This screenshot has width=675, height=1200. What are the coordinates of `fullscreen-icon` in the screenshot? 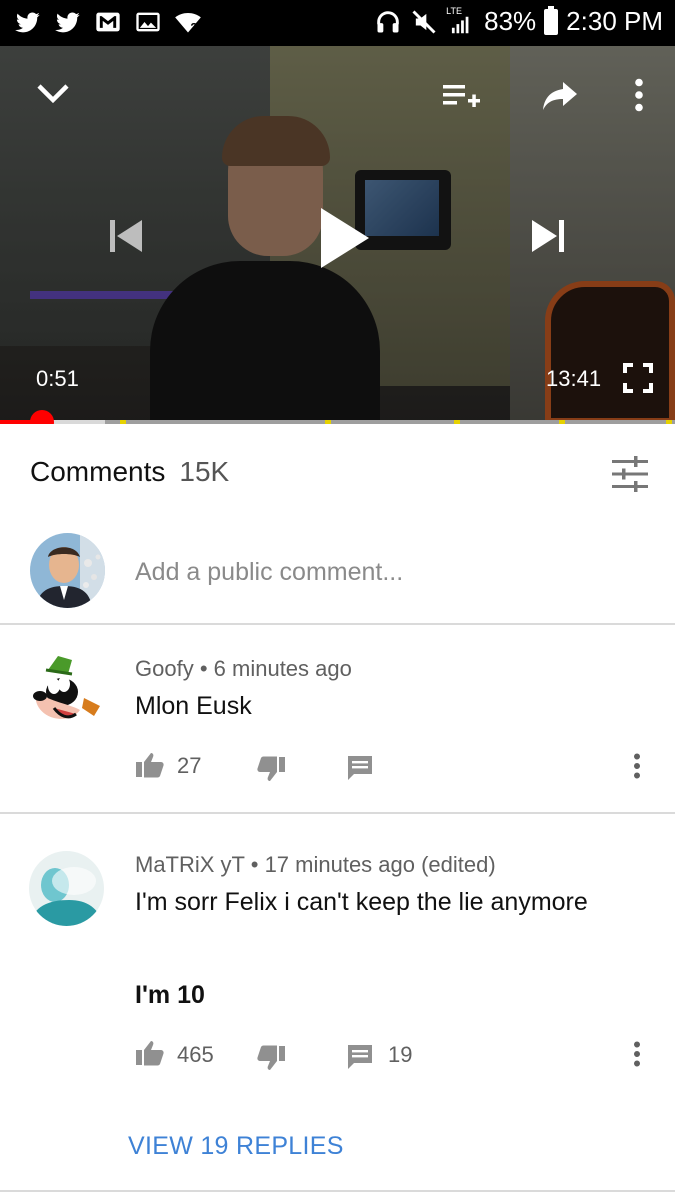 It's located at (638, 378).